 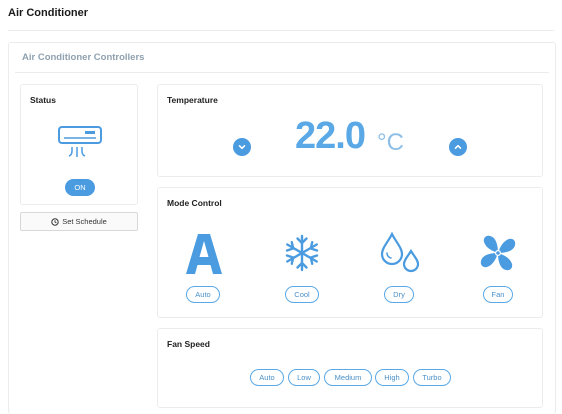 I want to click on mode-option-dry: Dry, so click(x=399, y=294).